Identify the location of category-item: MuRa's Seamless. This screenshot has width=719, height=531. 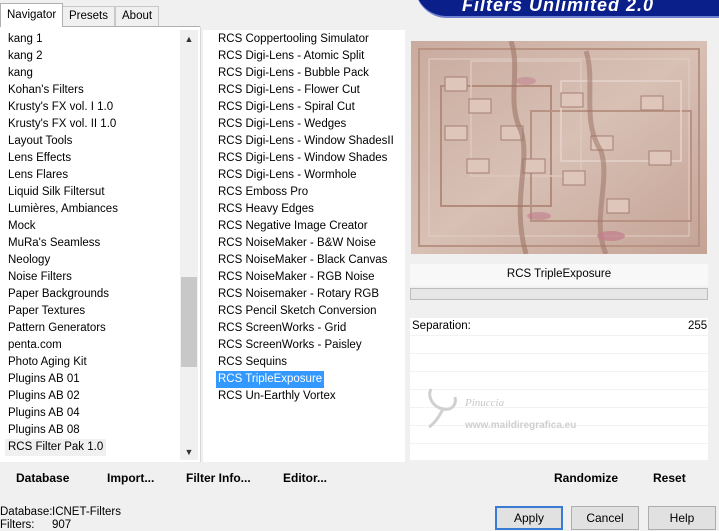
(54, 243).